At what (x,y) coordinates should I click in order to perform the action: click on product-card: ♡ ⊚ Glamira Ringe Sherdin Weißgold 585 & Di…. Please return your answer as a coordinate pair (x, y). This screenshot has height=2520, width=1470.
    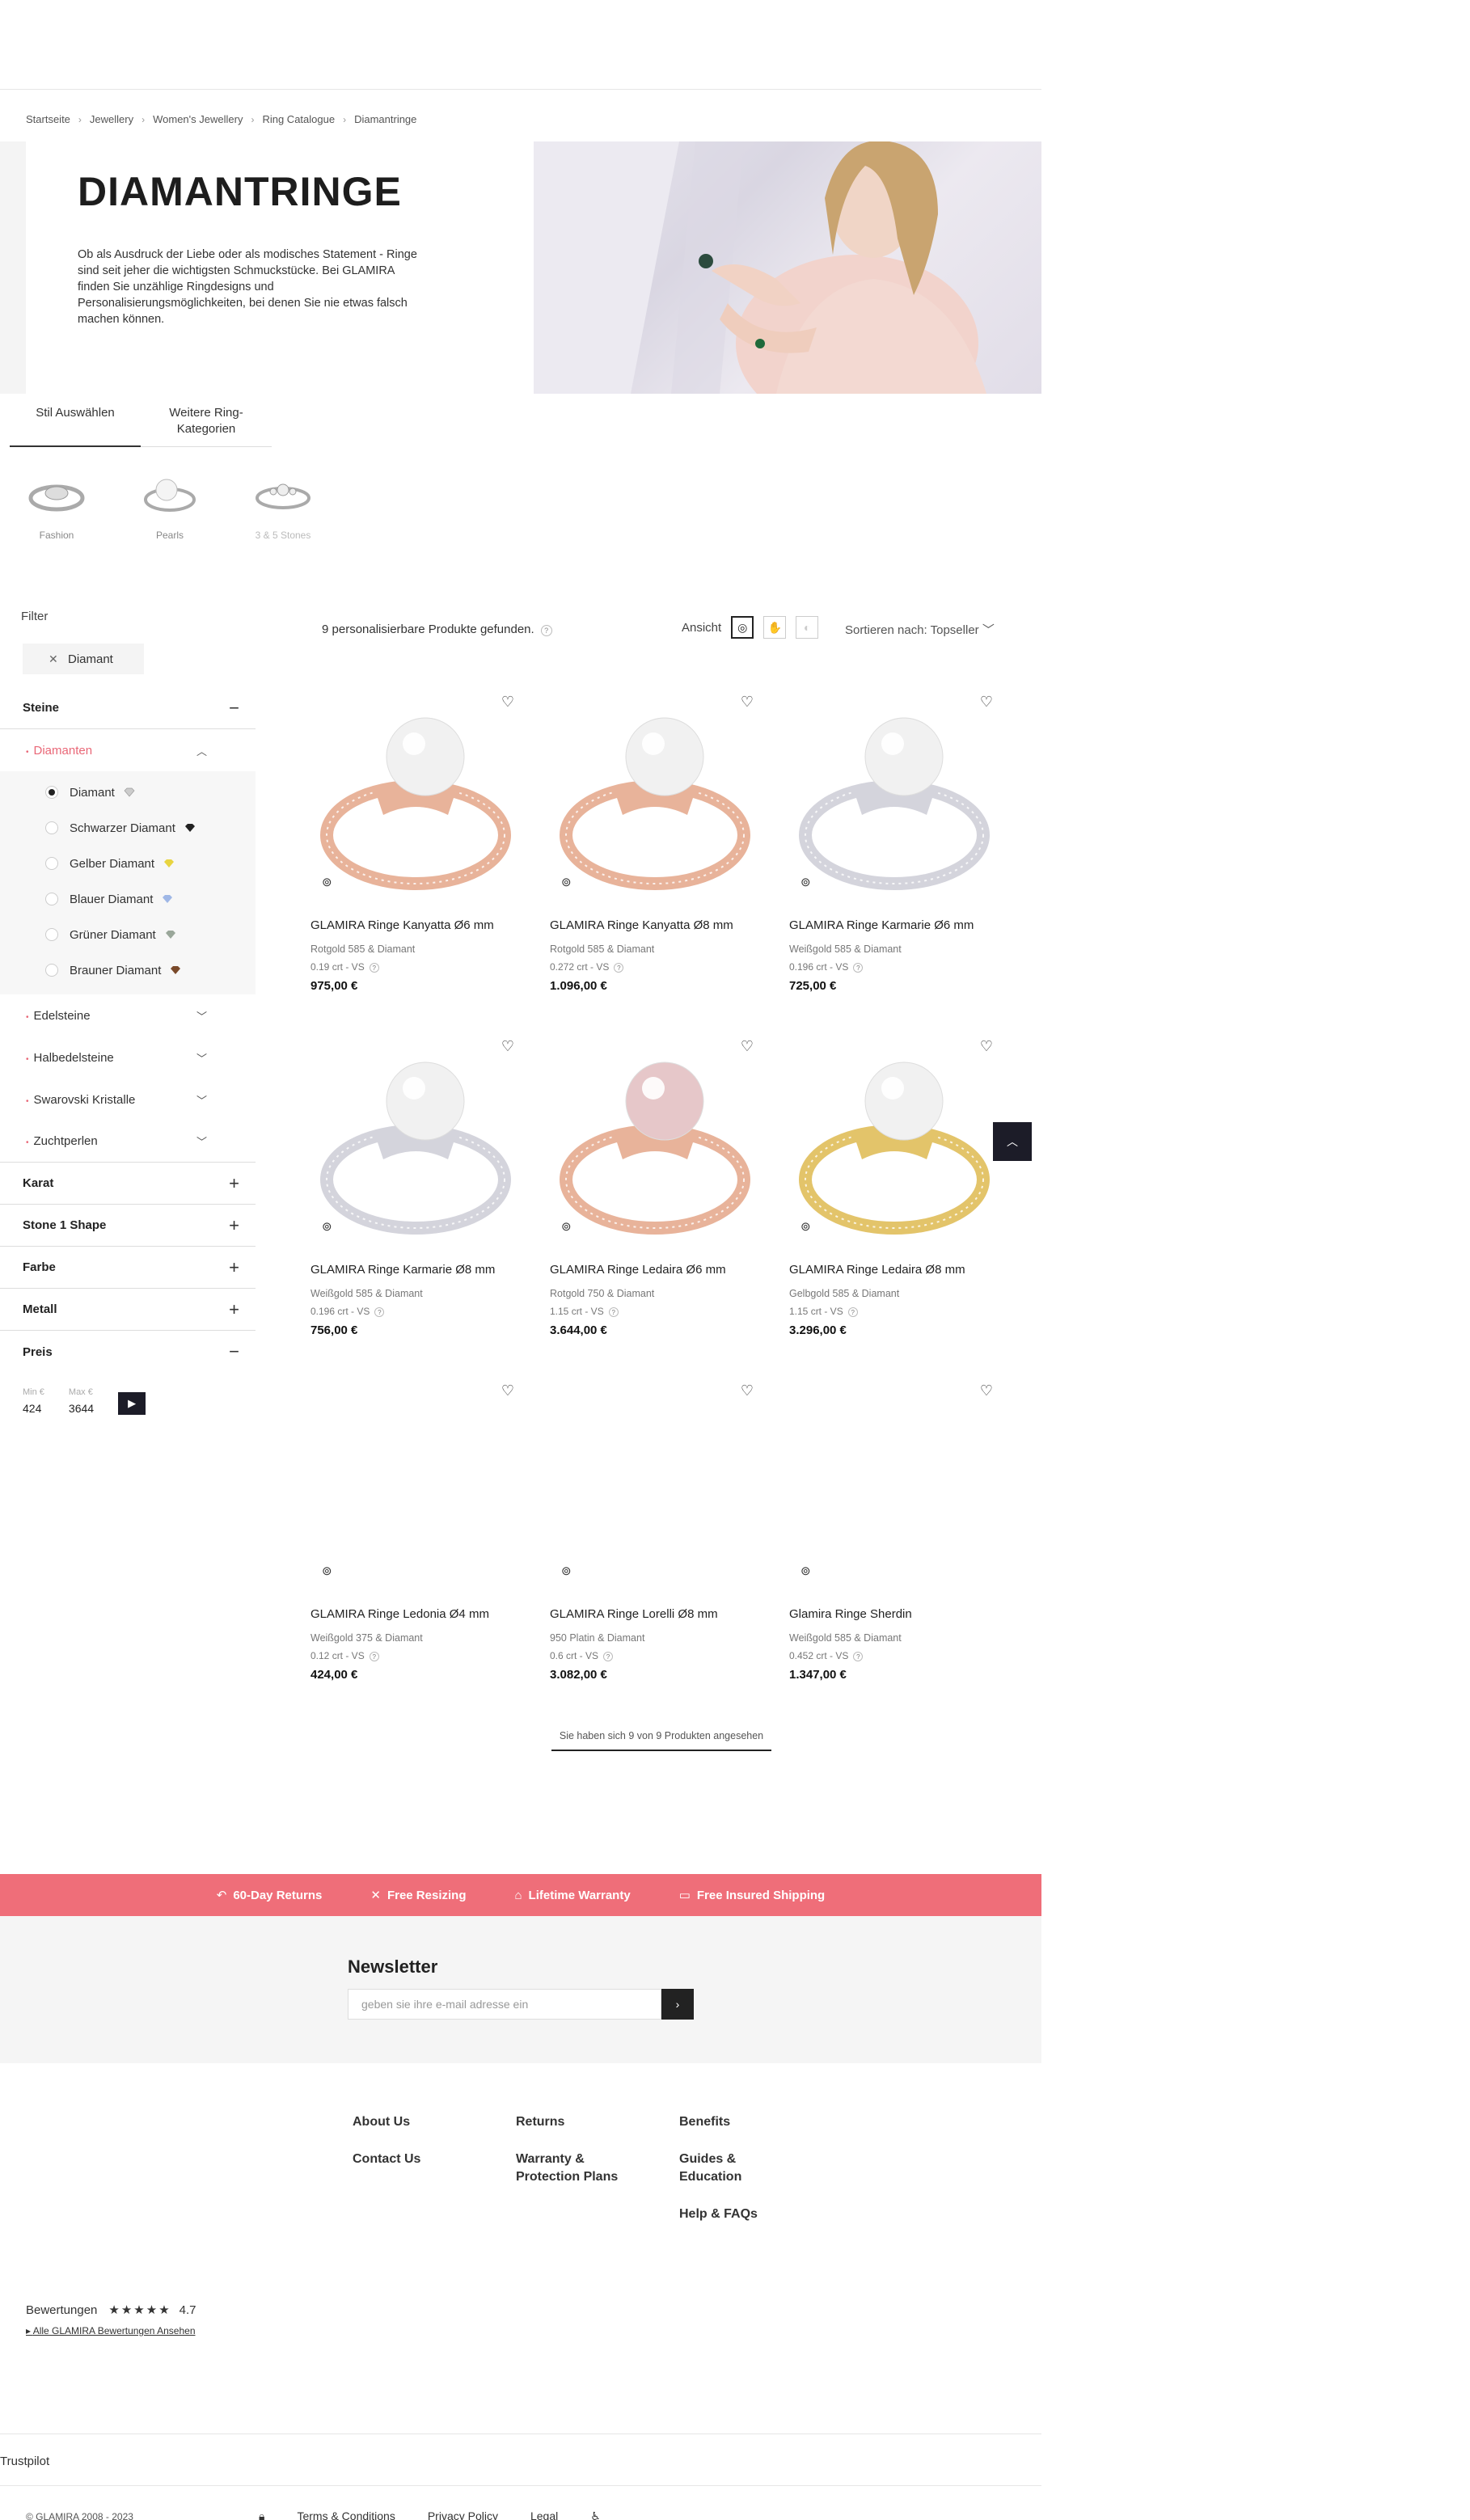
    Looking at the image, I should click on (896, 1532).